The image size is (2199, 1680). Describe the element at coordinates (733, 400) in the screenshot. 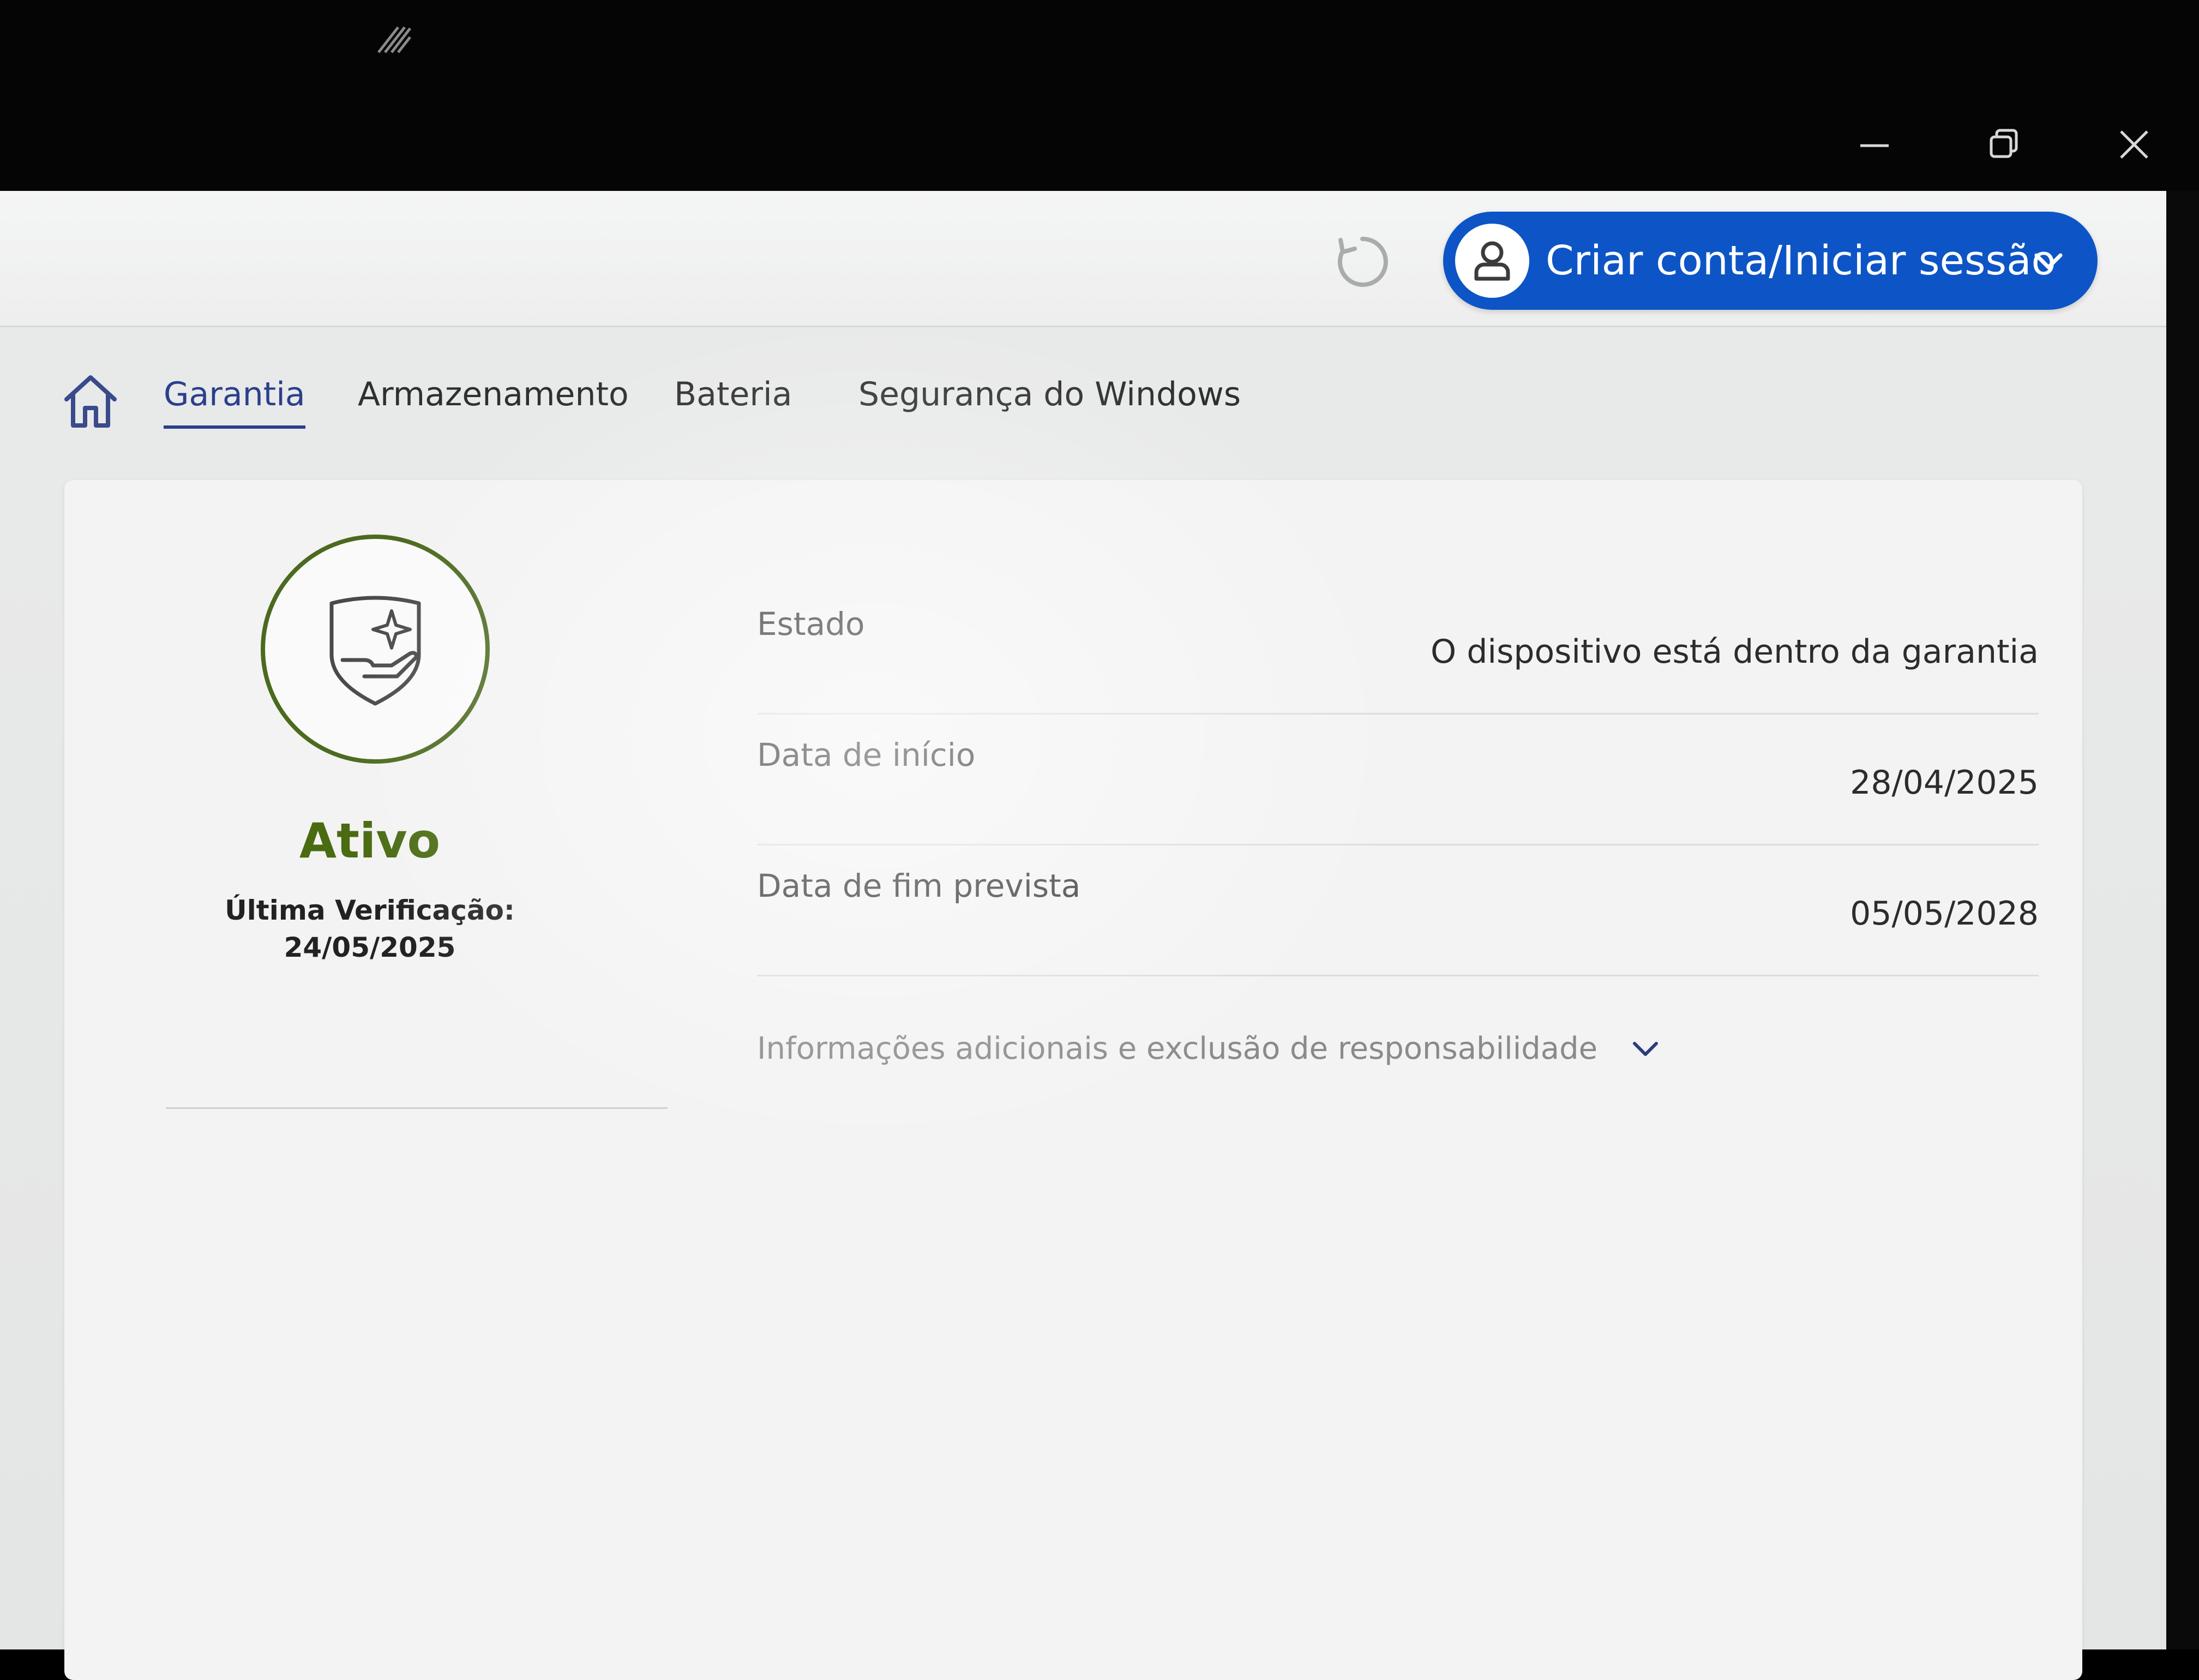

I see `tab-bateria: Bateria` at that location.